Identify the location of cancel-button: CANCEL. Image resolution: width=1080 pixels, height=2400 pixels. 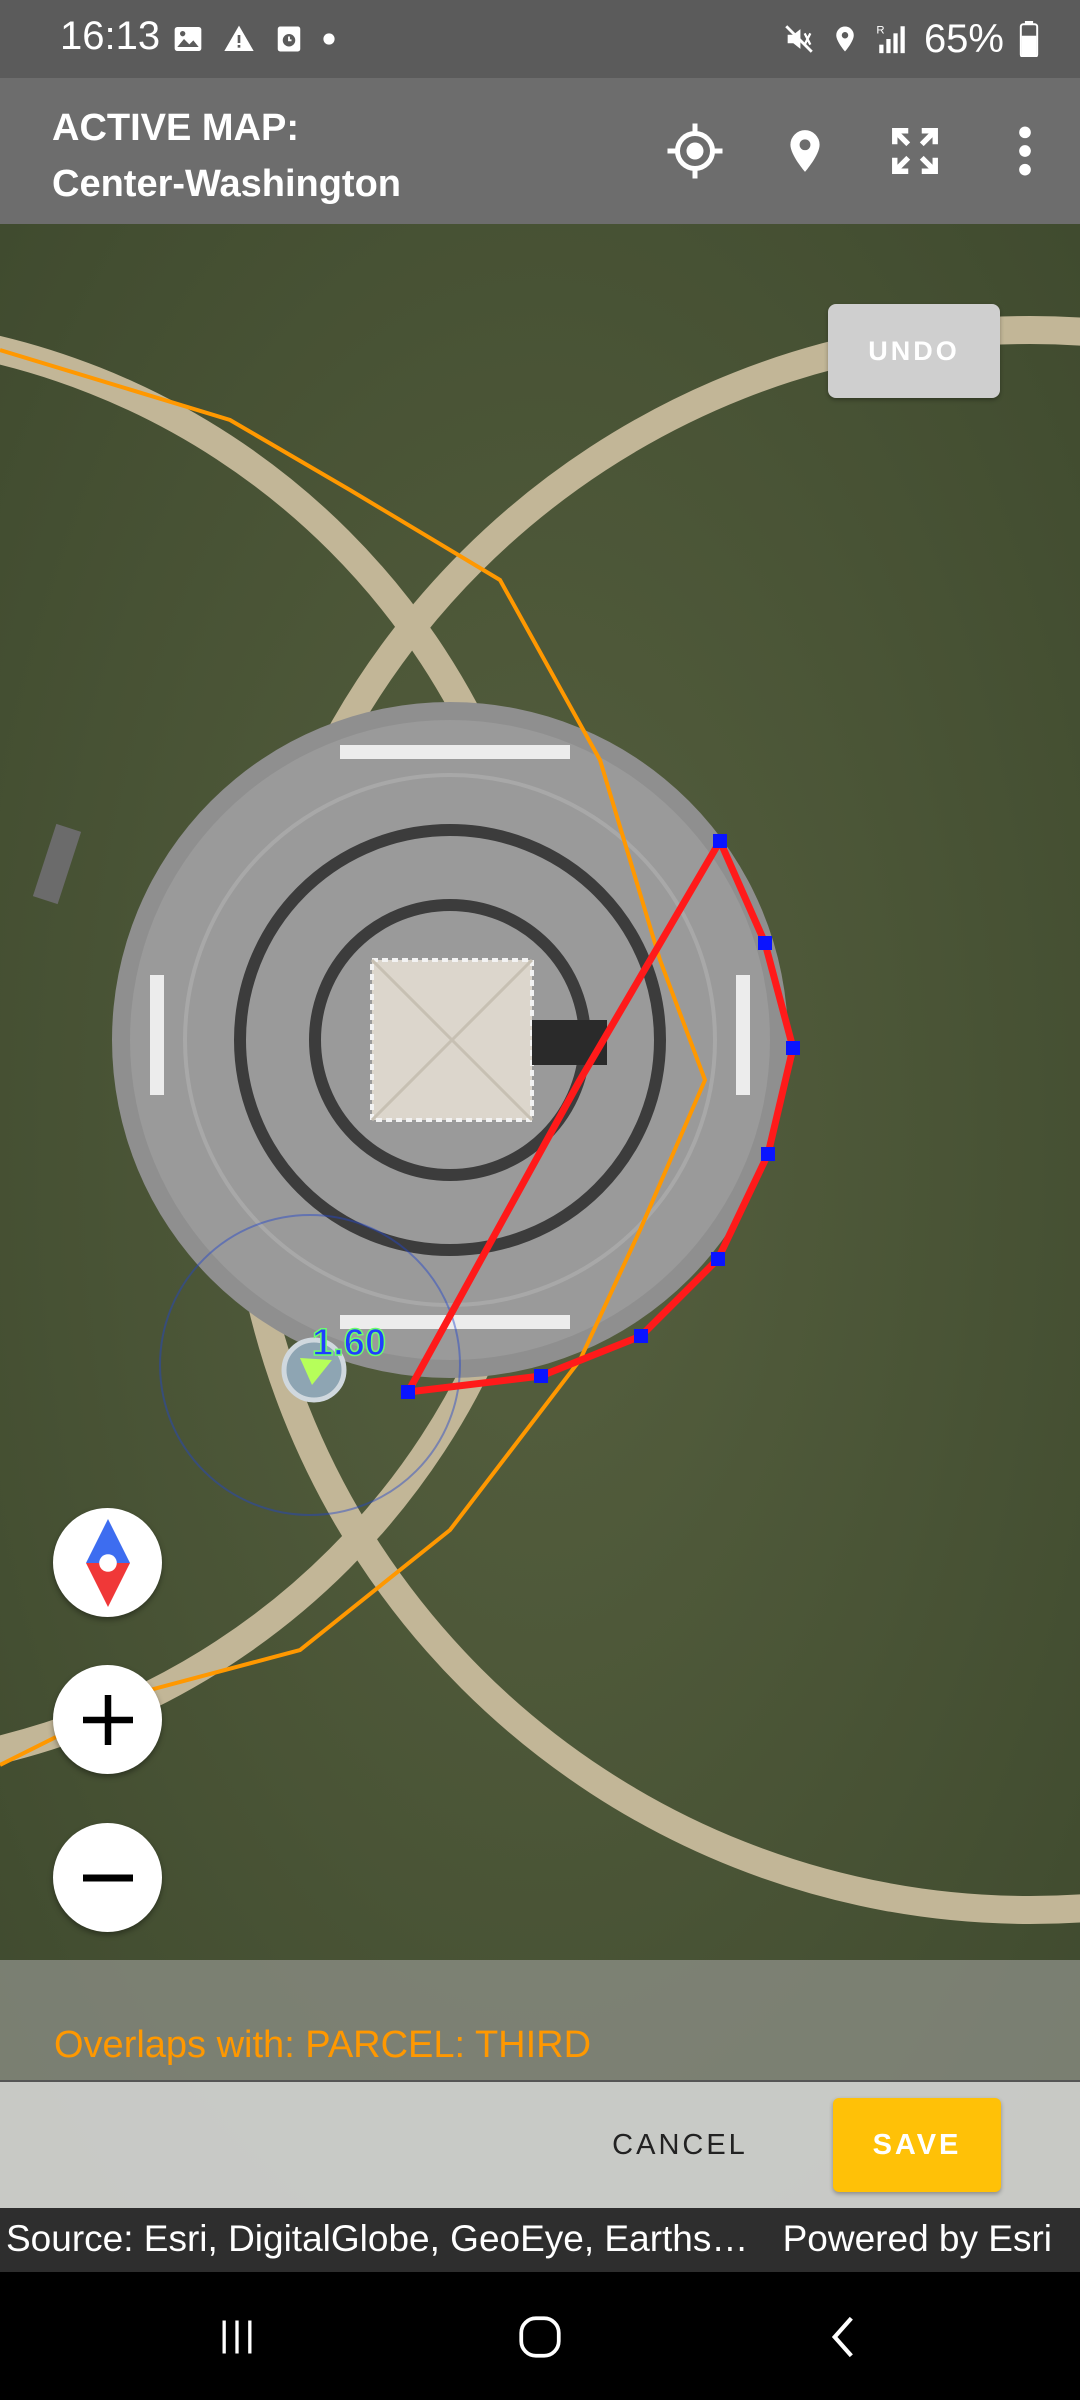
(680, 2145).